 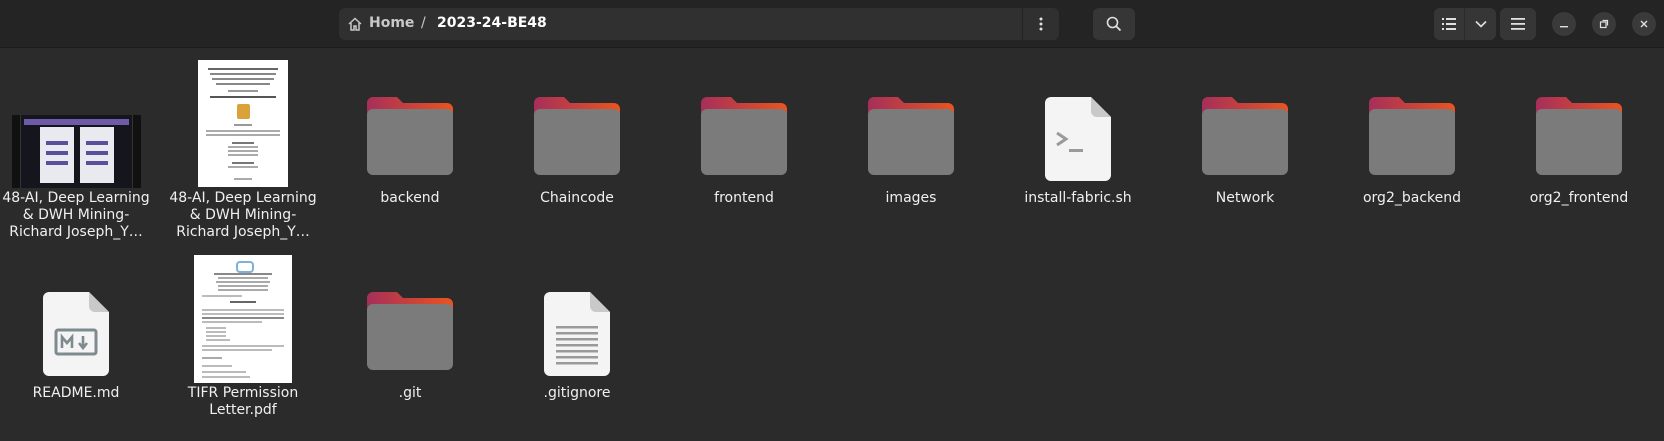 I want to click on file-item-install-script: install-fabric.sh, so click(x=1078, y=130).